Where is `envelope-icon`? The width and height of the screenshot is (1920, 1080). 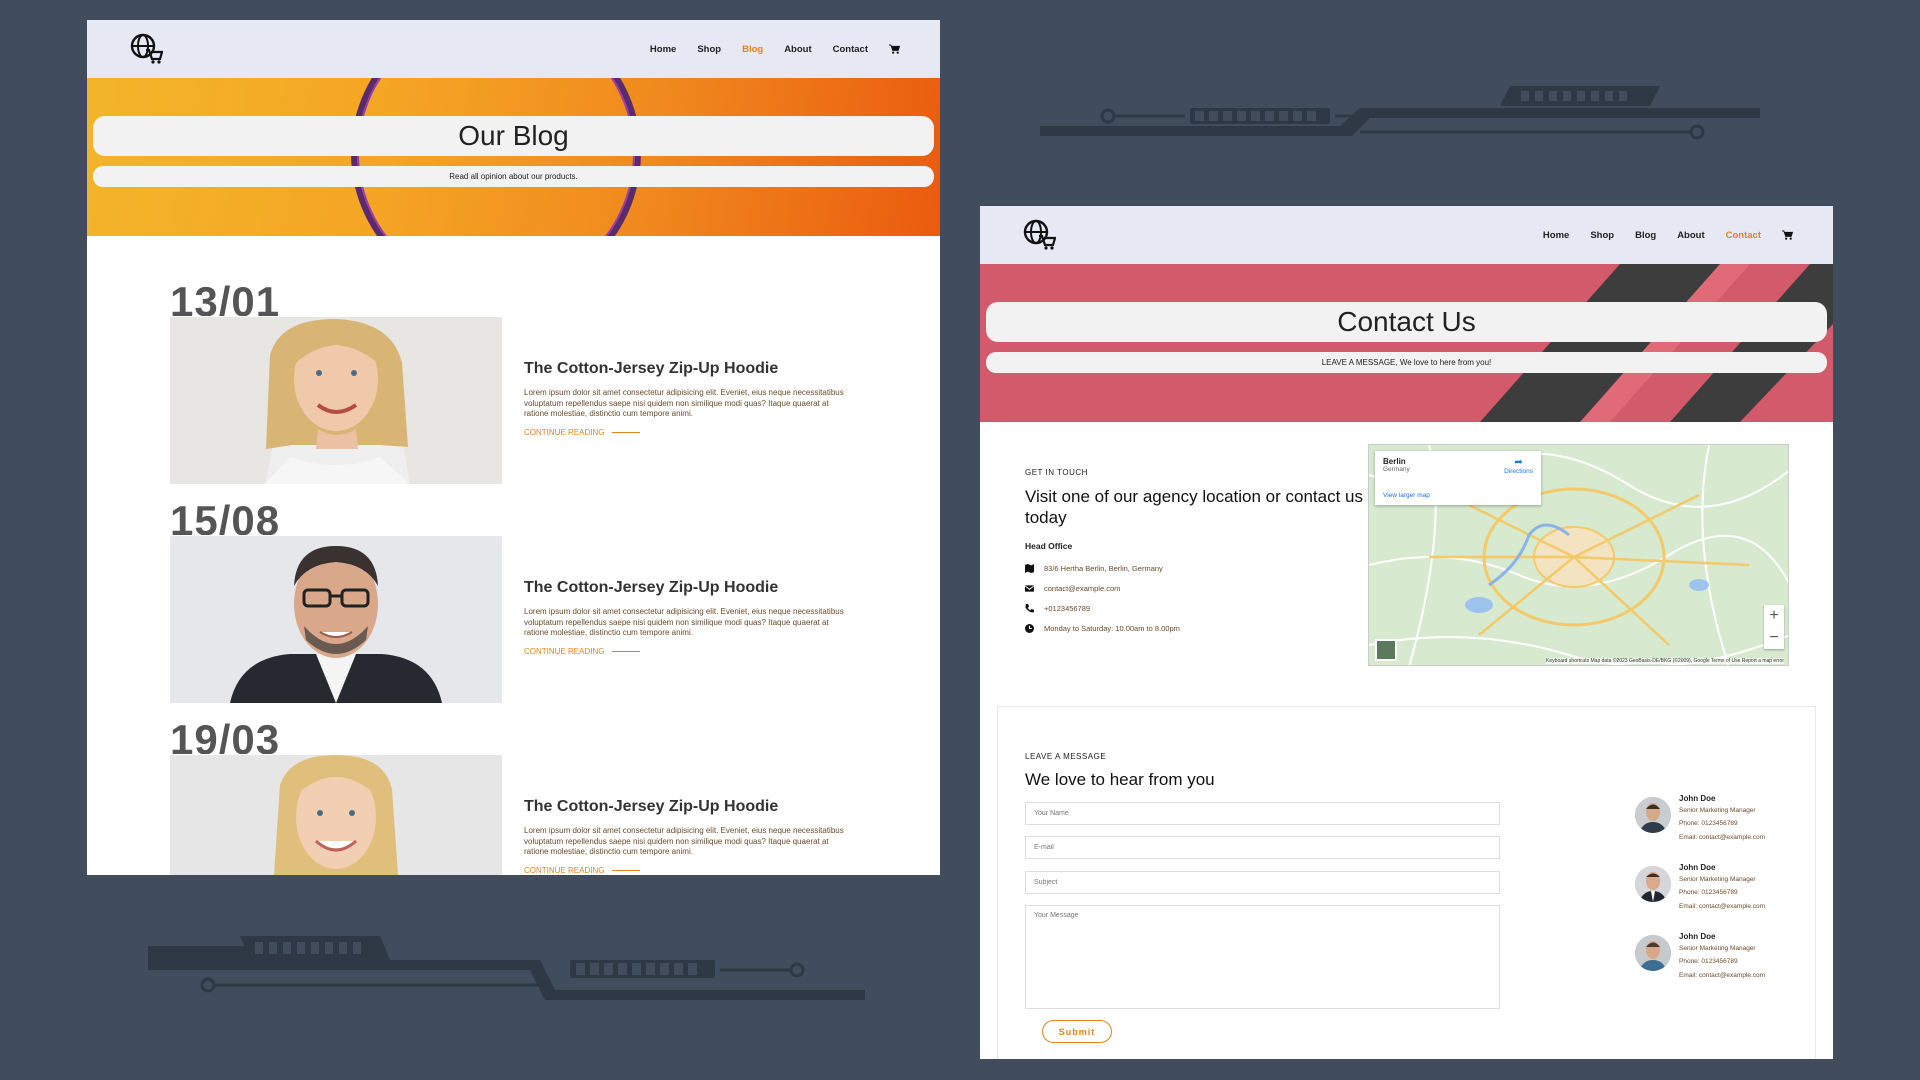
envelope-icon is located at coordinates (1029, 588).